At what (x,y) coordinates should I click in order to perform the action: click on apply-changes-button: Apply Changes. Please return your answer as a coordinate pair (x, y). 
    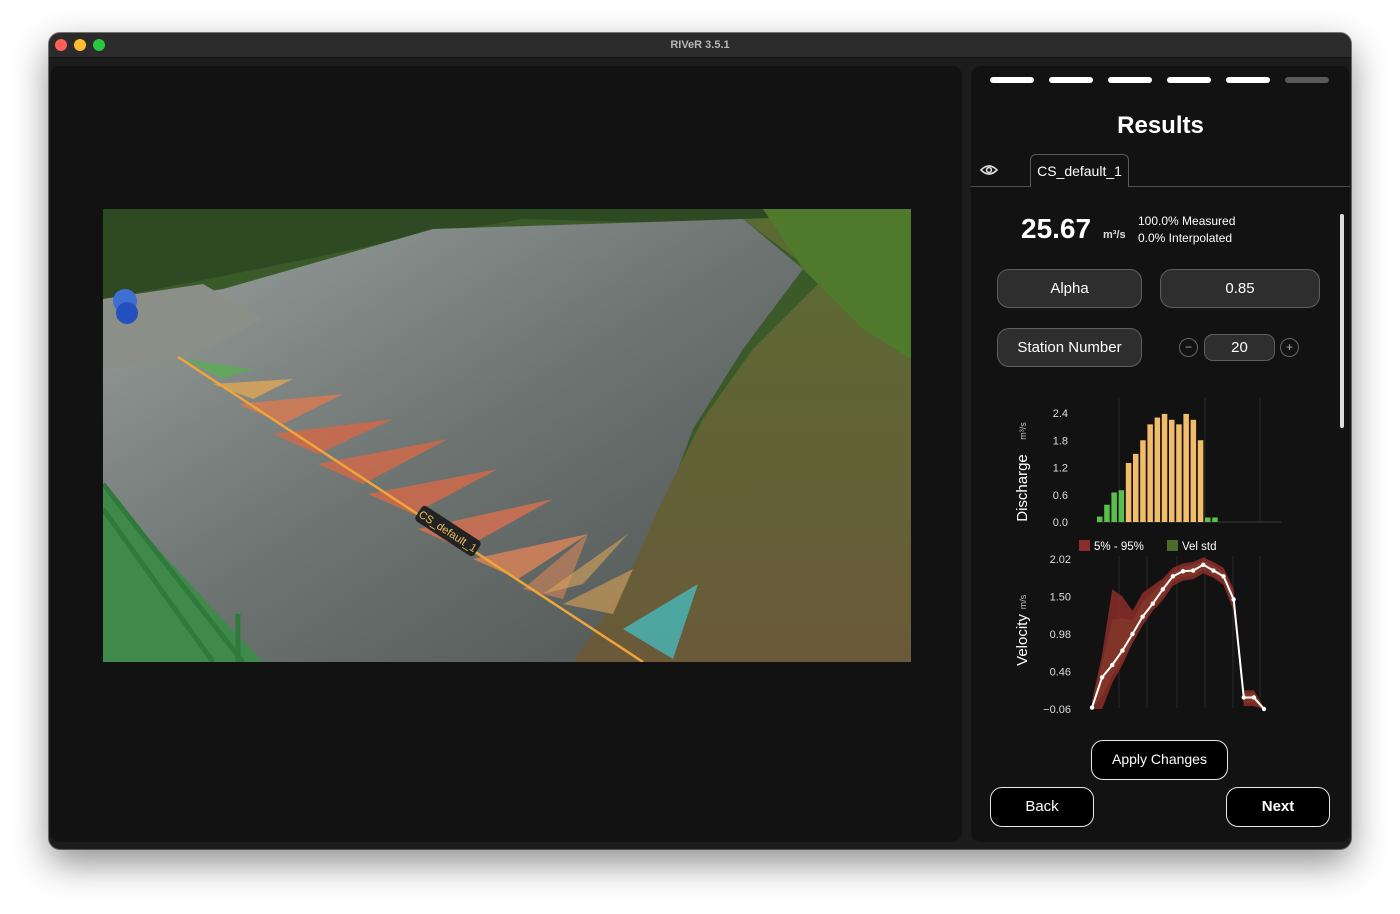
    Looking at the image, I should click on (1159, 760).